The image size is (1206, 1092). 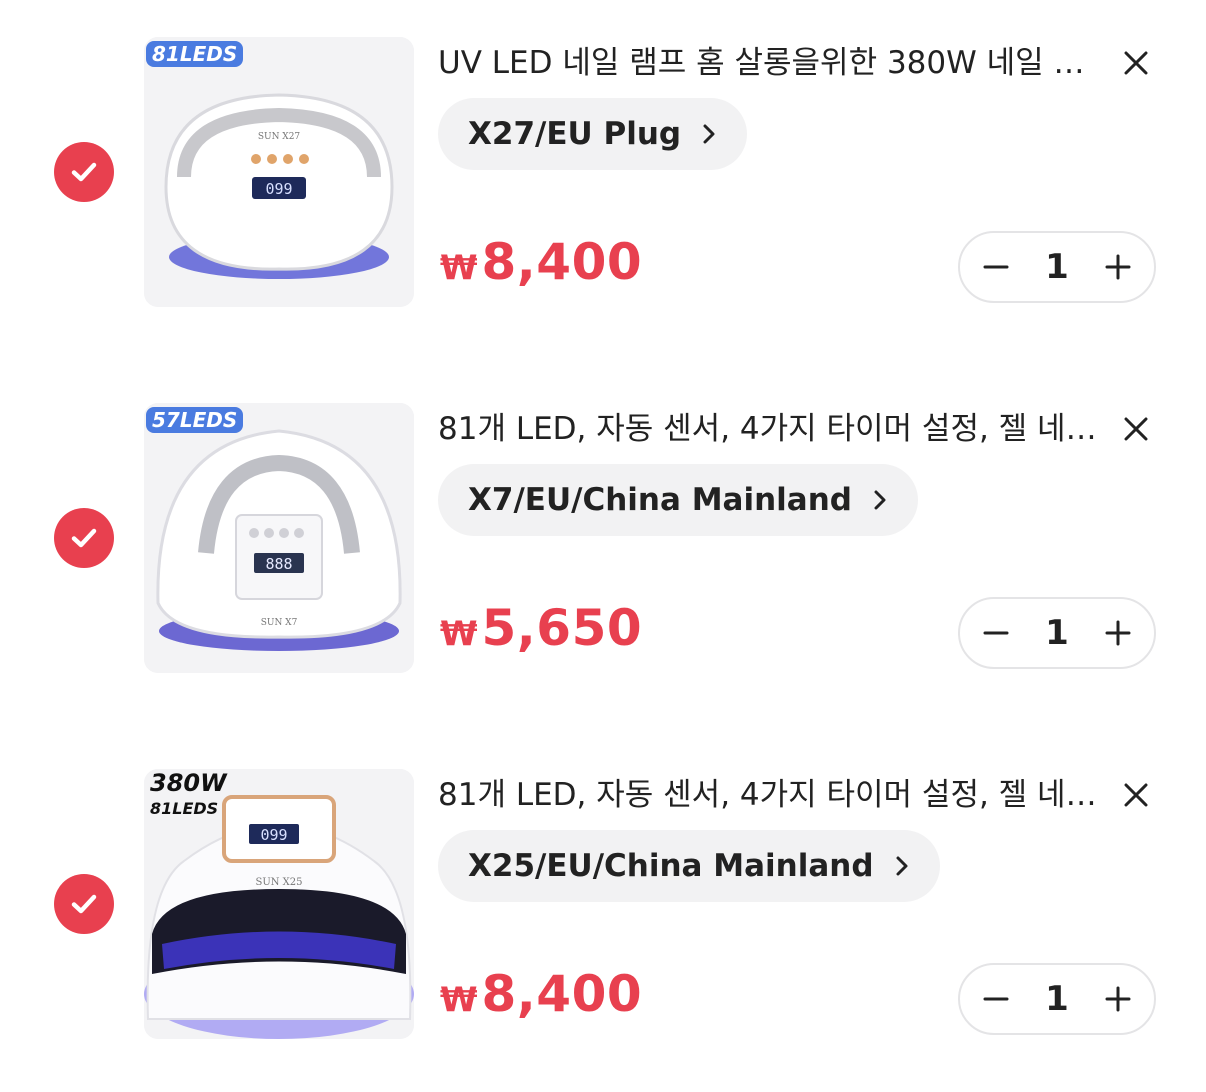 I want to click on product-image: 099 SUN X27 81LEDS, so click(x=279, y=172).